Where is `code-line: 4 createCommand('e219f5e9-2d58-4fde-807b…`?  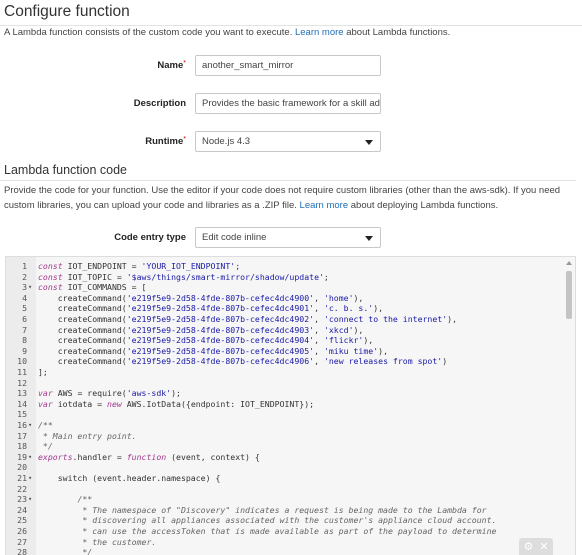
code-line: 4 createCommand('e219f5e9-2d58-4fde-807b… is located at coordinates (286, 298).